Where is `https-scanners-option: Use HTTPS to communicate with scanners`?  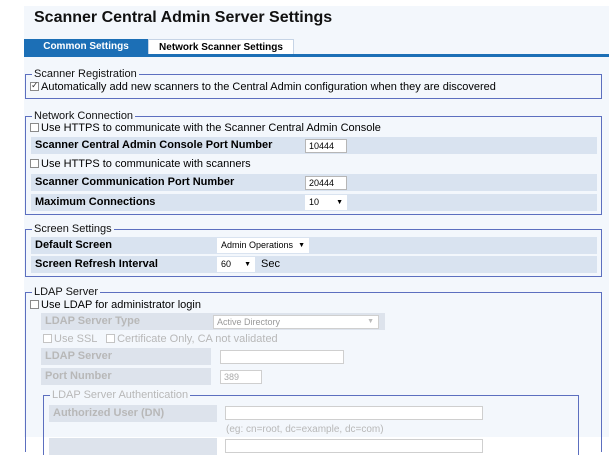 https-scanners-option: Use HTTPS to communicate with scanners is located at coordinates (140, 164).